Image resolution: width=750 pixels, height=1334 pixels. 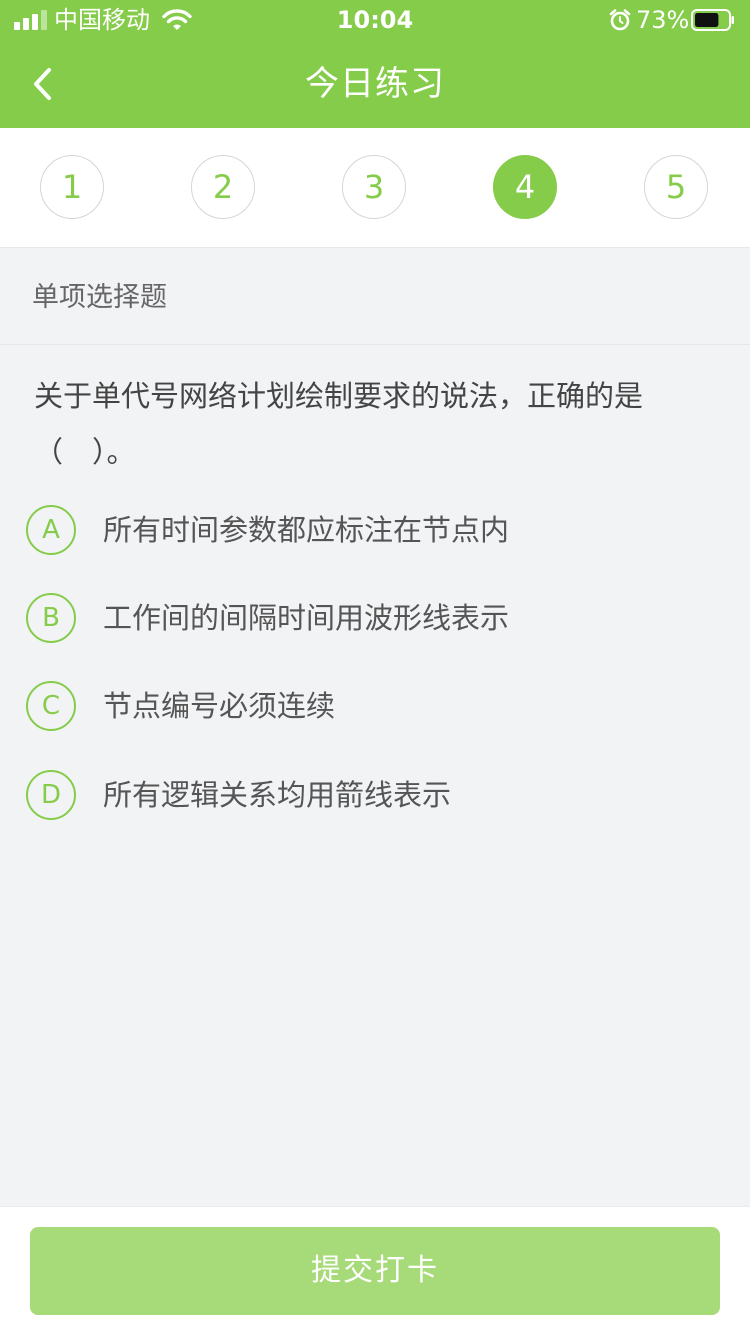 I want to click on option-b: B 工作间的间隔时间用波形线表示, so click(x=376, y=618).